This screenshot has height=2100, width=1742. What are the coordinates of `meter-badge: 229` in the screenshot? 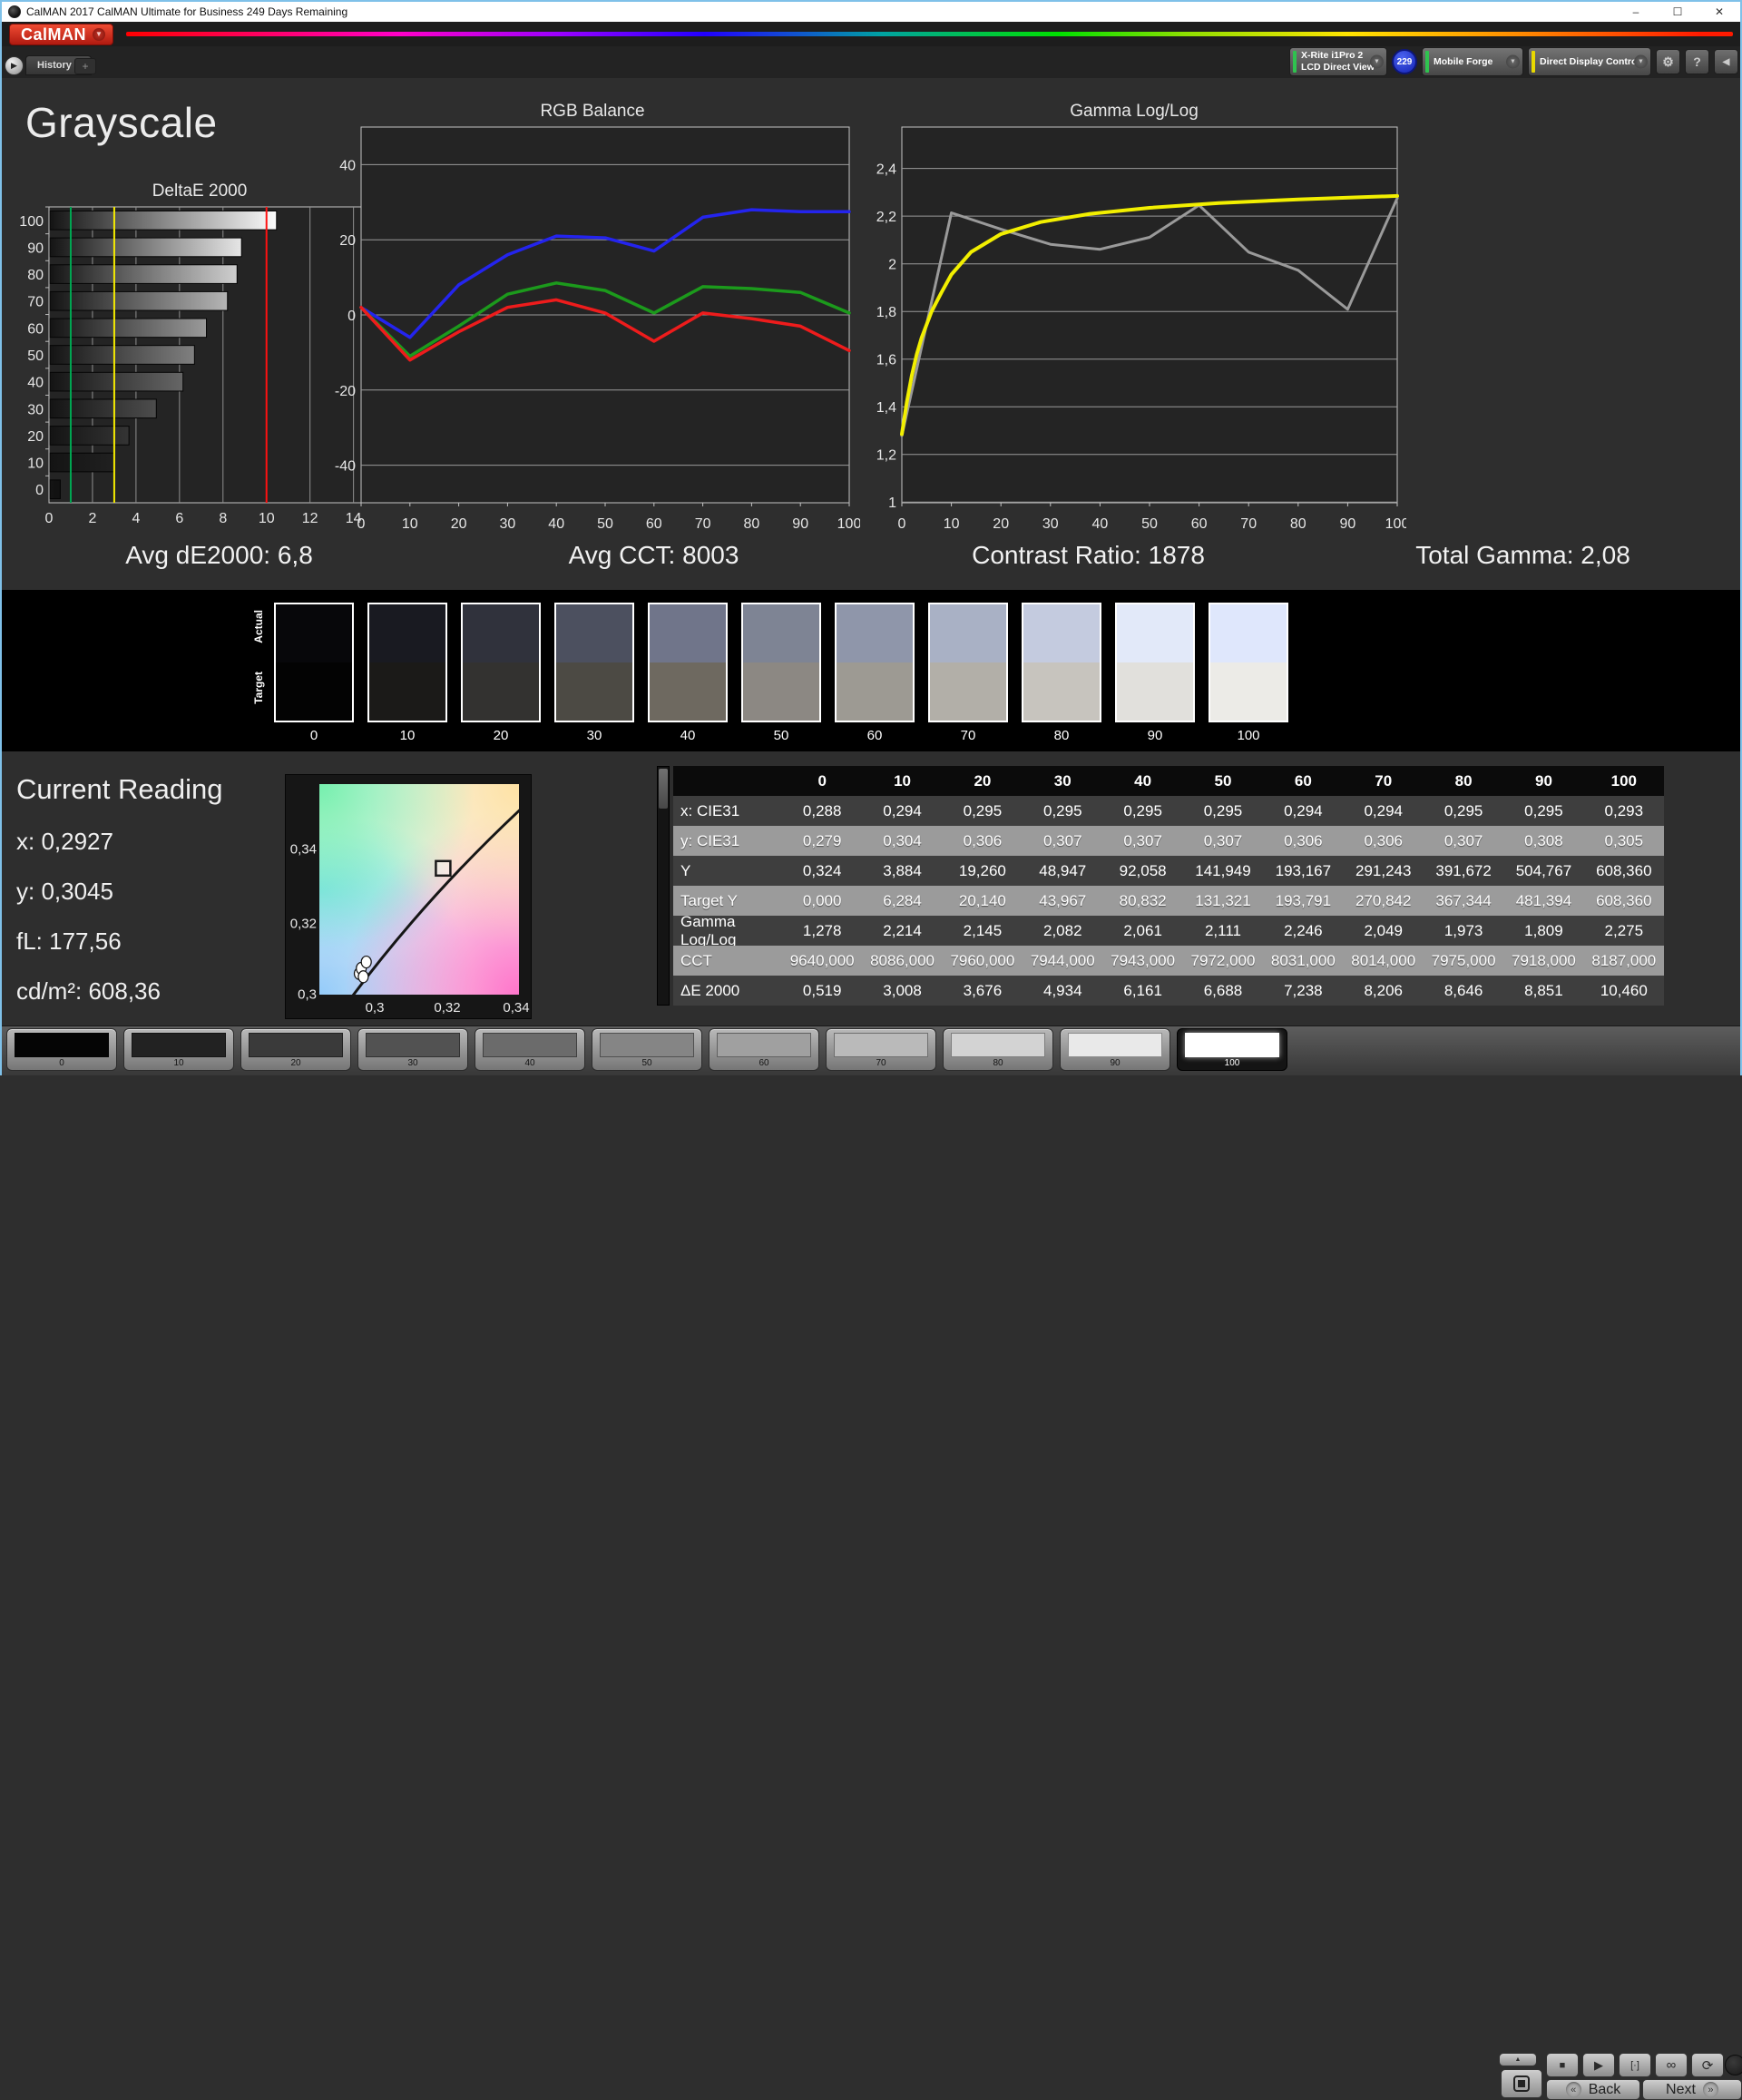 It's located at (1404, 61).